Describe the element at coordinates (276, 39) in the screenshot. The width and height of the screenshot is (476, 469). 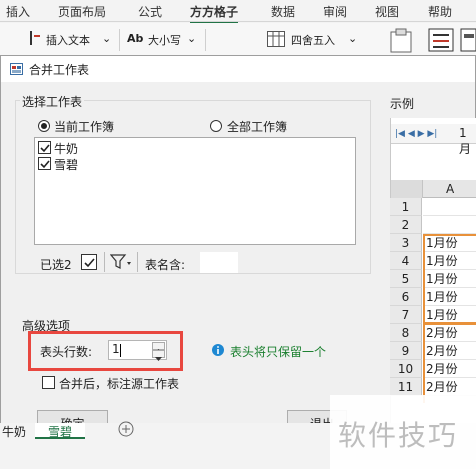
I see `rounding-icon` at that location.